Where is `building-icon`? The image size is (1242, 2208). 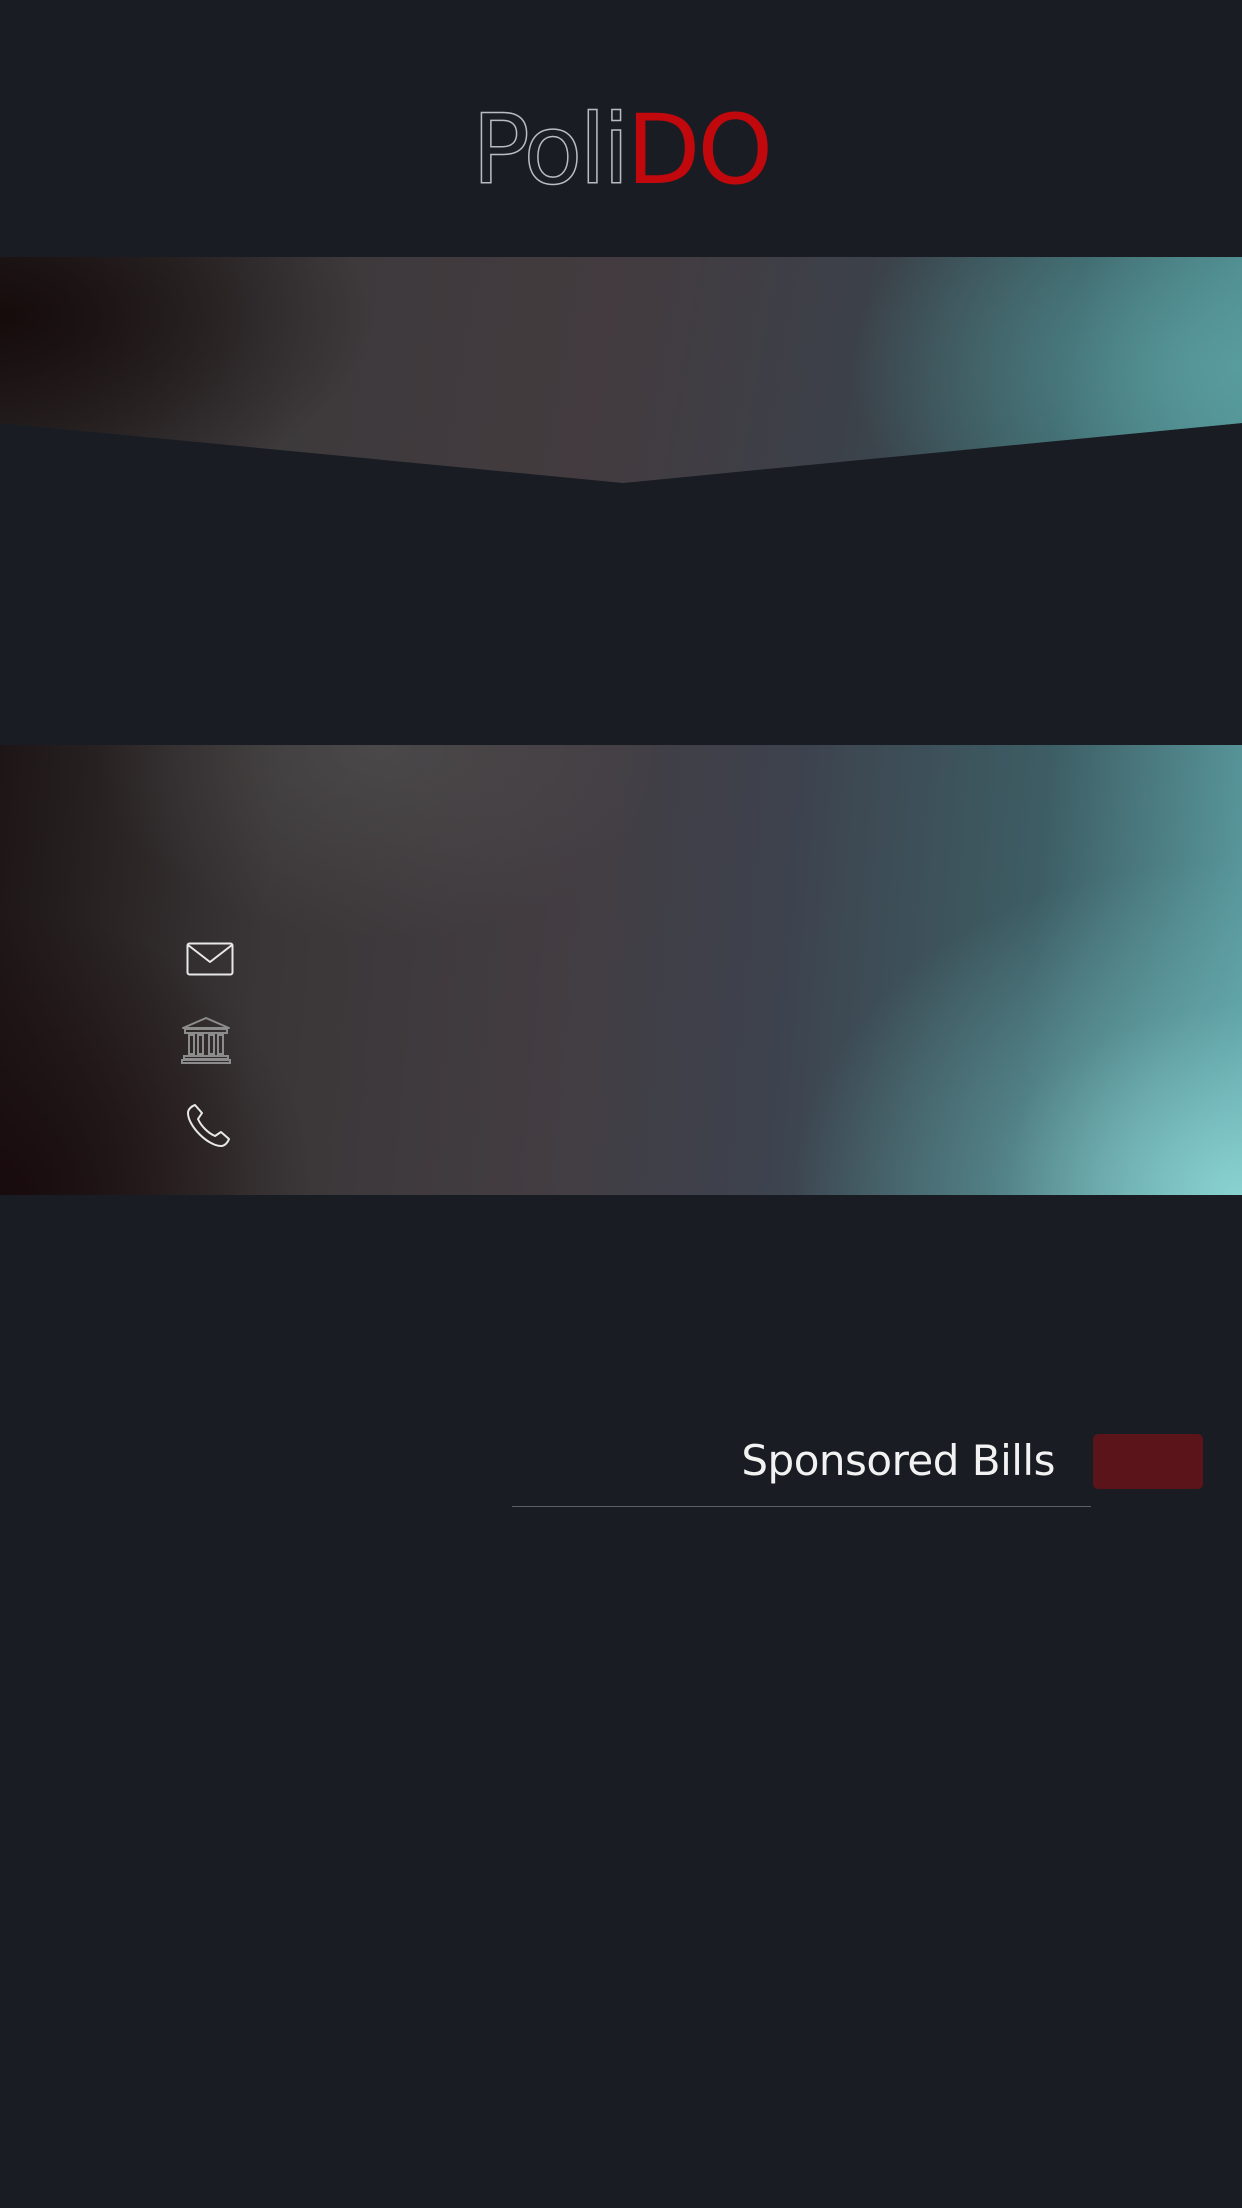
building-icon is located at coordinates (206, 1040).